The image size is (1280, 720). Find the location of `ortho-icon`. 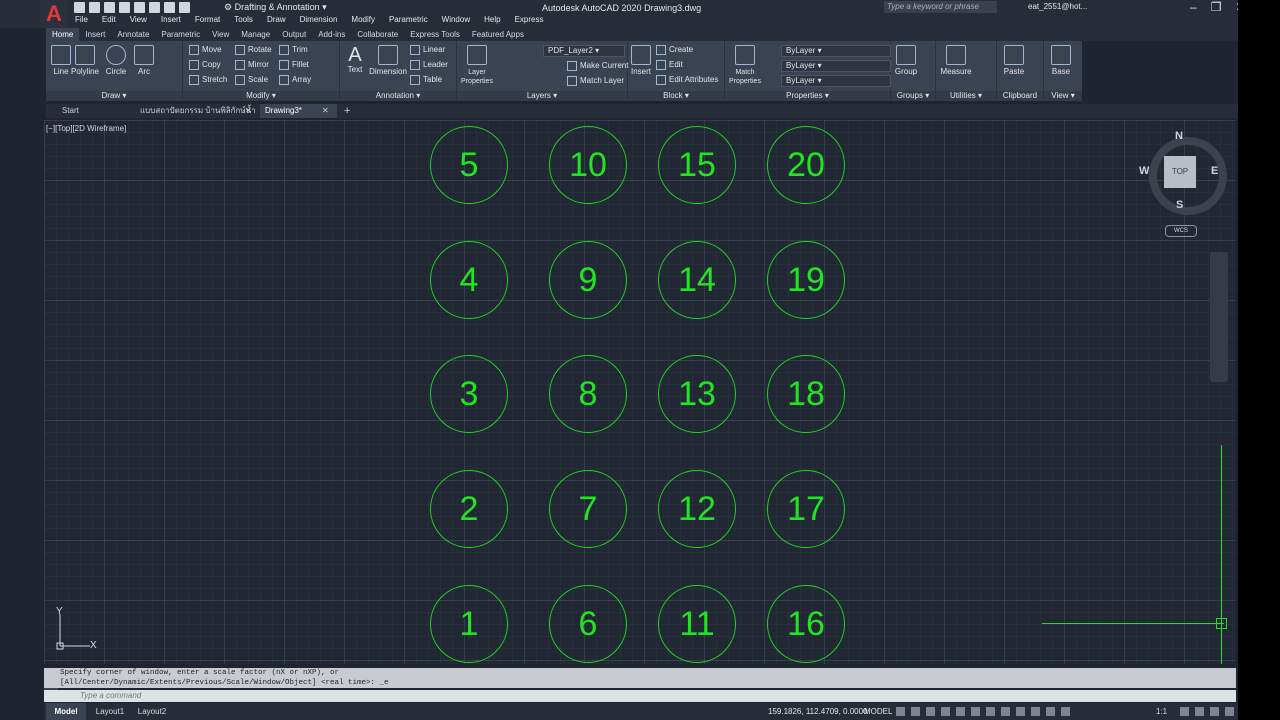

ortho-icon is located at coordinates (930, 711).